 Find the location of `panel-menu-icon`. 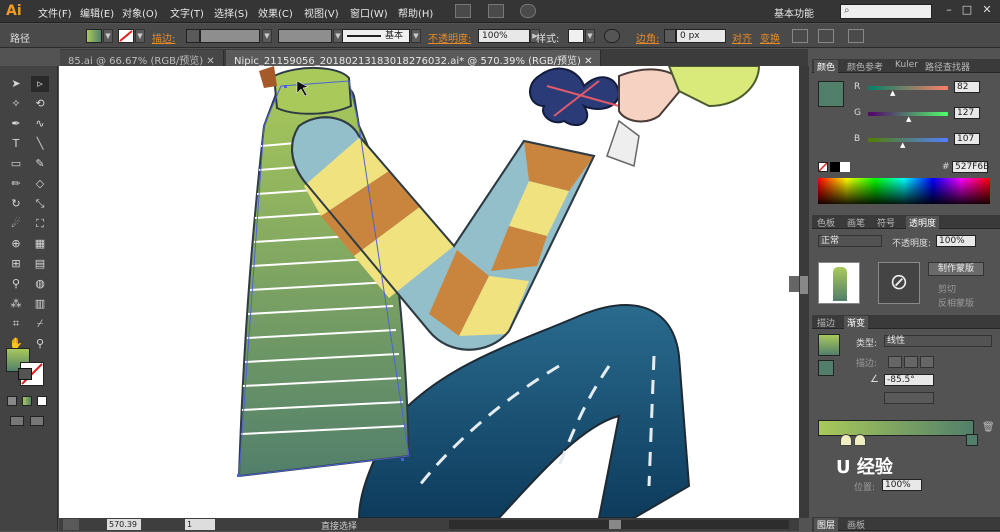

panel-menu-icon is located at coordinates (856, 36).